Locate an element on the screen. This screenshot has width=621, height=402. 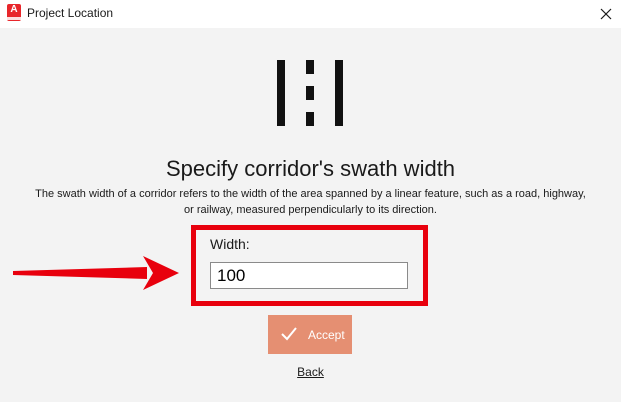
width-input is located at coordinates (309, 275).